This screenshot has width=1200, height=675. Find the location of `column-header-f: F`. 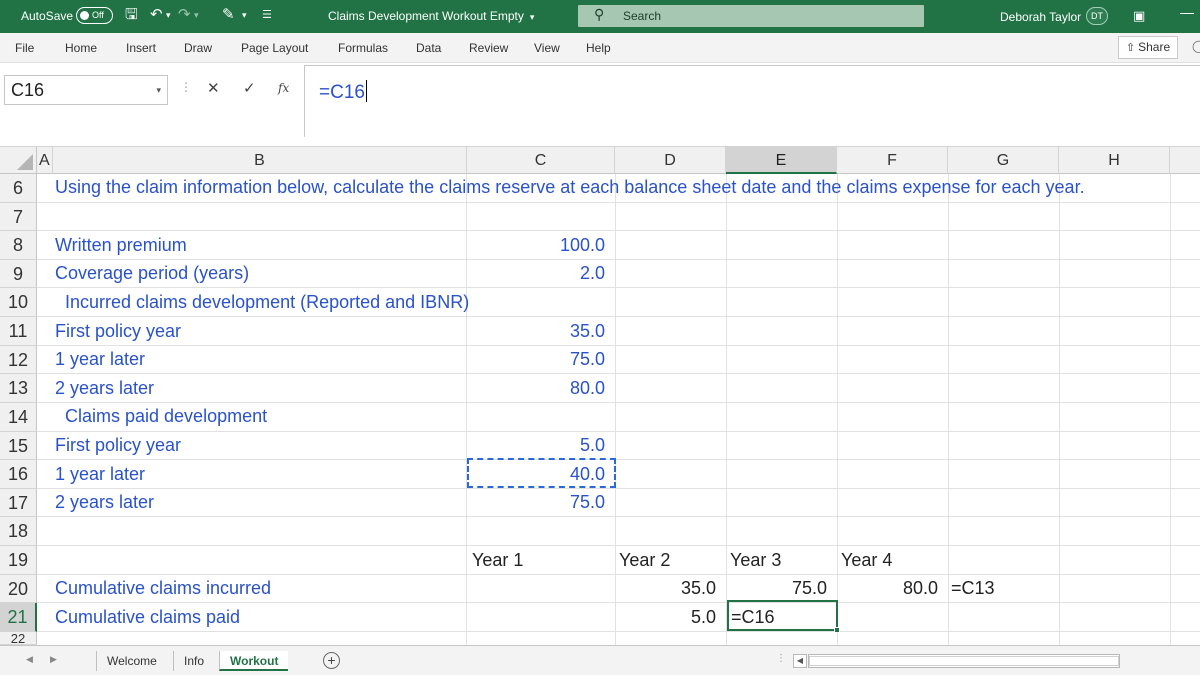

column-header-f: F is located at coordinates (892, 160).